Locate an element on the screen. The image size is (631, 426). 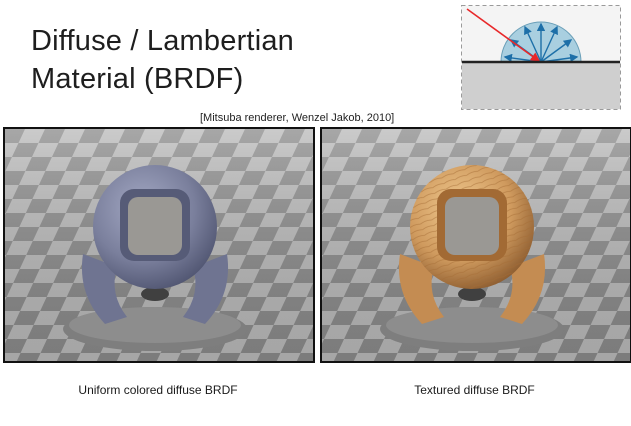
caption-textured: Textured diffuse BRDF is located at coordinates (474, 390).